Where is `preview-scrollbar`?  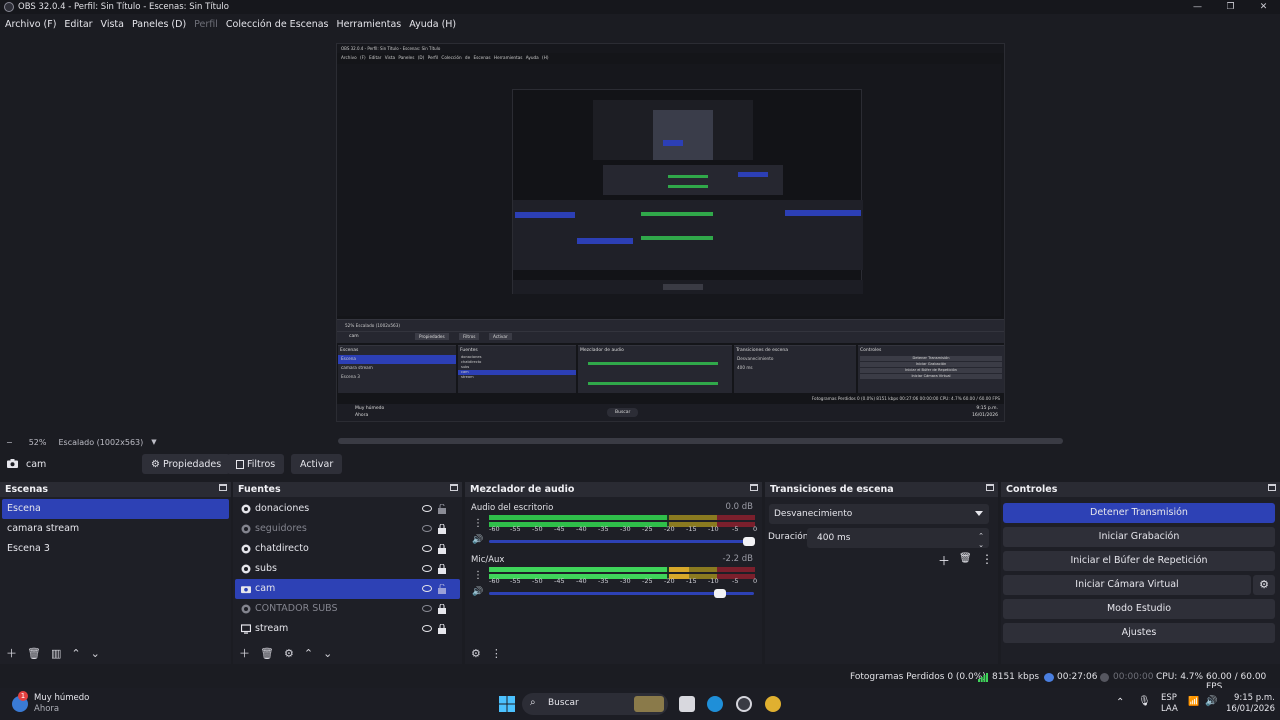 preview-scrollbar is located at coordinates (700, 441).